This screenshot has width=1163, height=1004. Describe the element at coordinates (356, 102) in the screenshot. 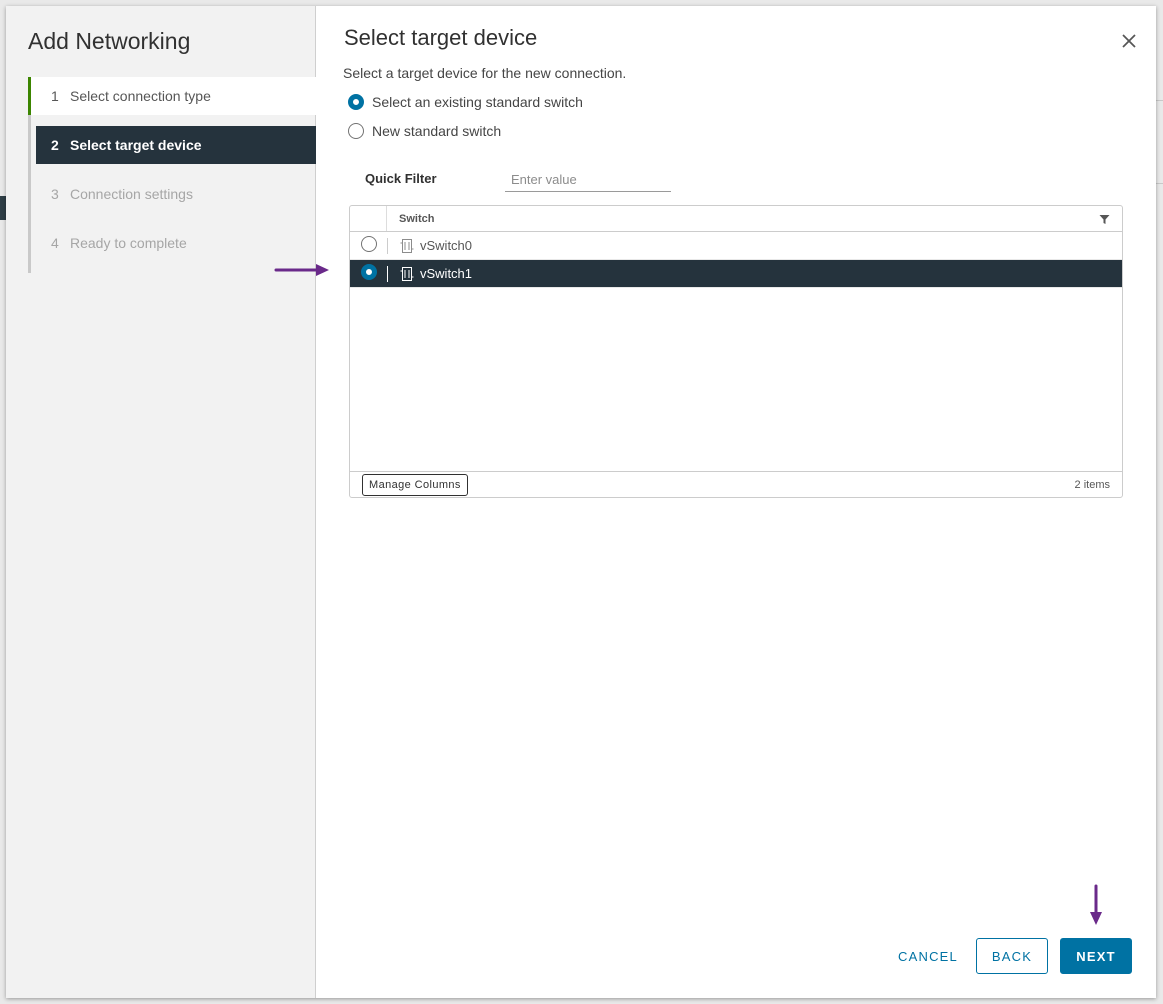

I see `radio-existing-switch` at that location.